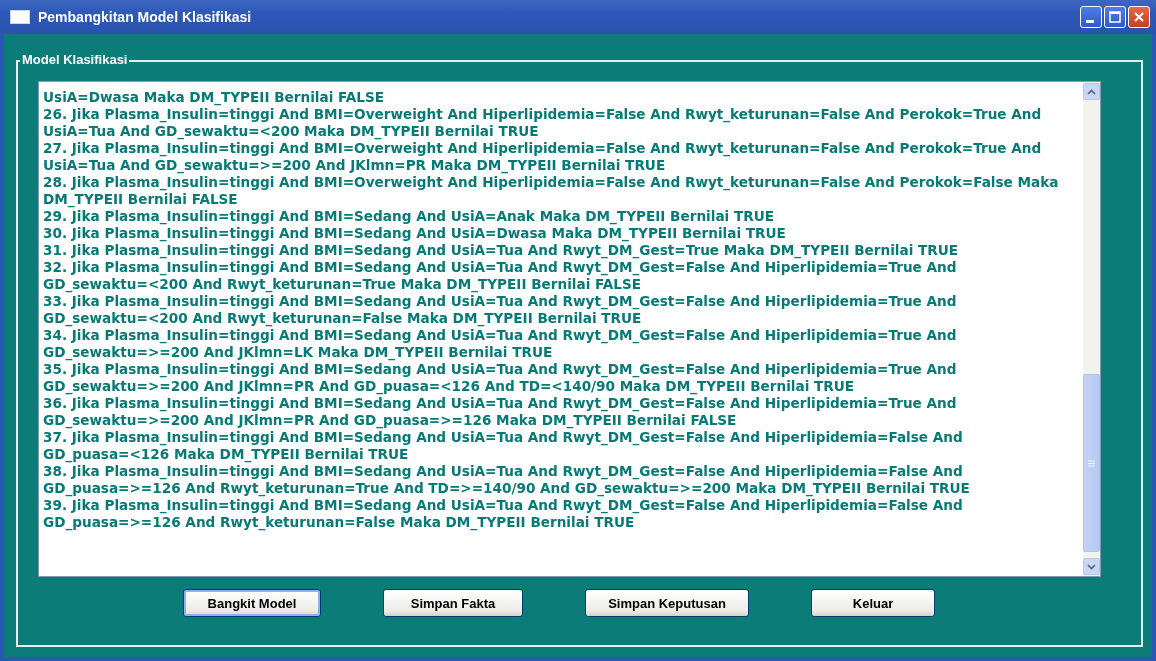 The width and height of the screenshot is (1156, 661). I want to click on scroll-down-button, so click(1091, 566).